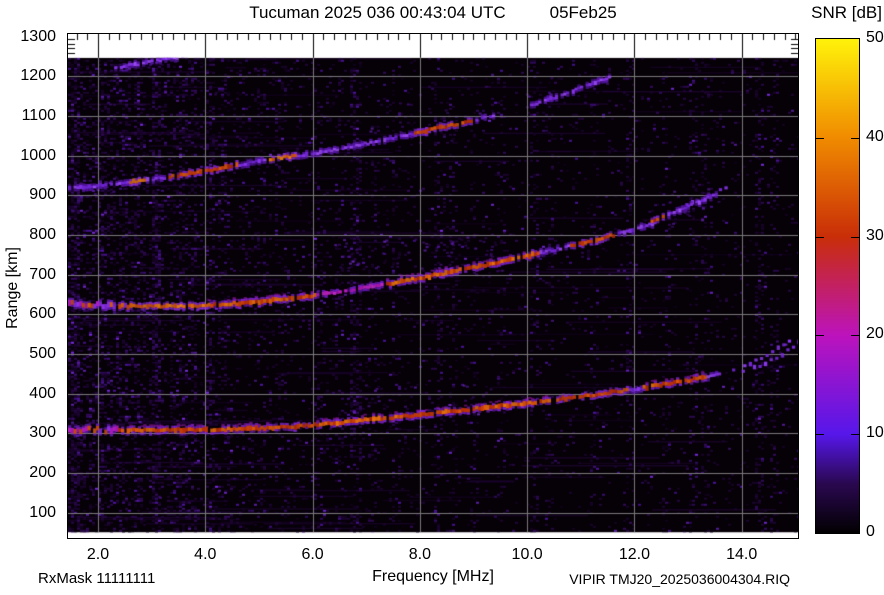  Describe the element at coordinates (419, 554) in the screenshot. I see `x-tick-label: 8.0` at that location.